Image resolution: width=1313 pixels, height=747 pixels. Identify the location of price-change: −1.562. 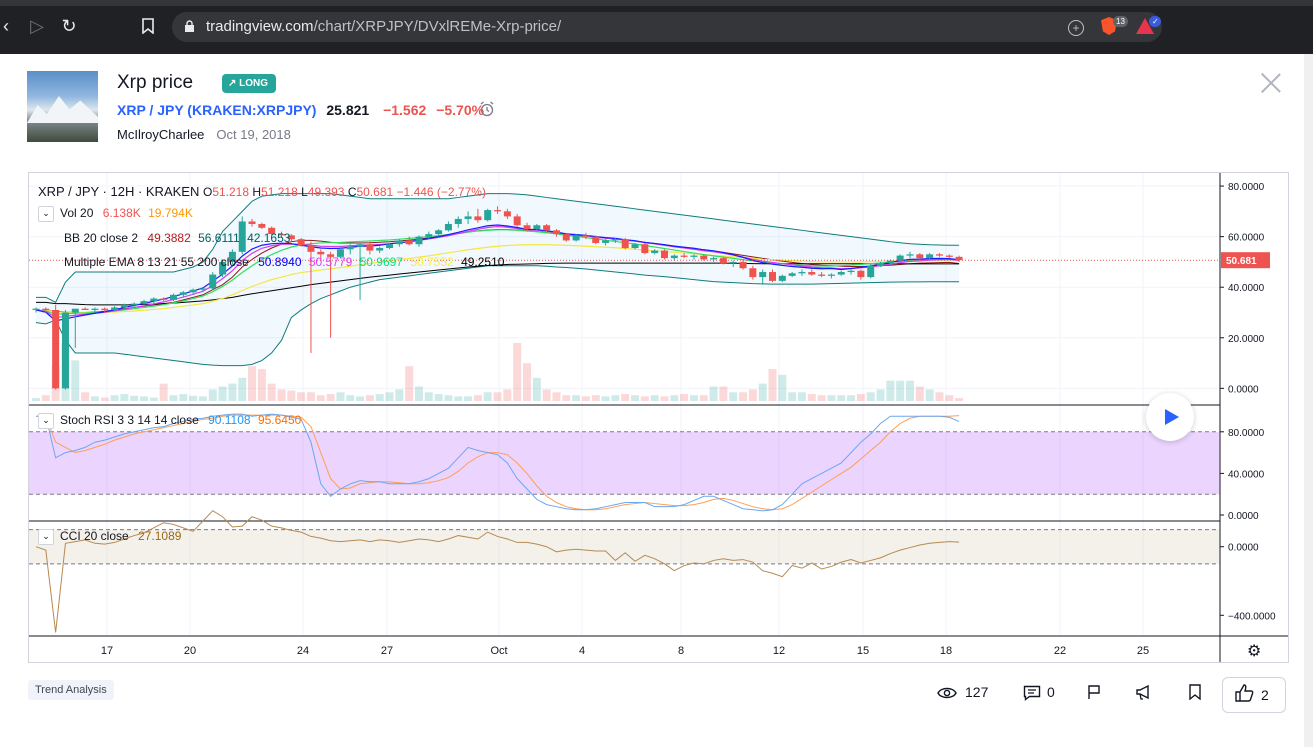
(405, 110).